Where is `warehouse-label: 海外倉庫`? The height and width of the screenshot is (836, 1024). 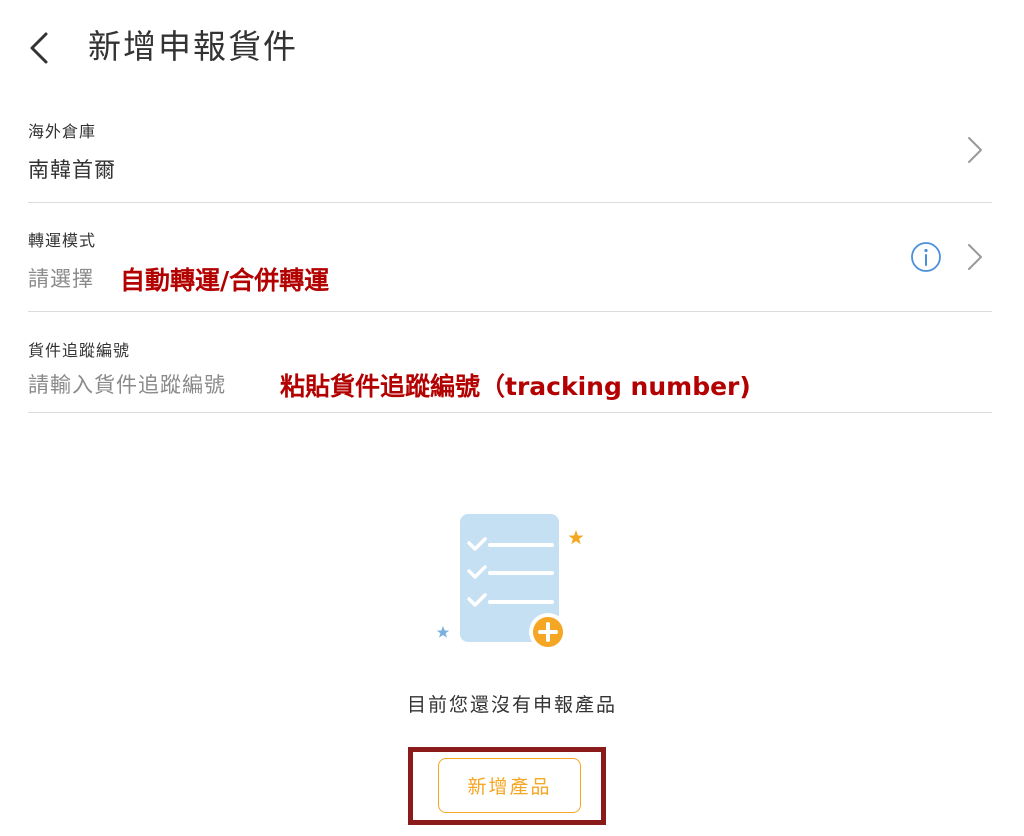
warehouse-label: 海外倉庫 is located at coordinates (62, 131).